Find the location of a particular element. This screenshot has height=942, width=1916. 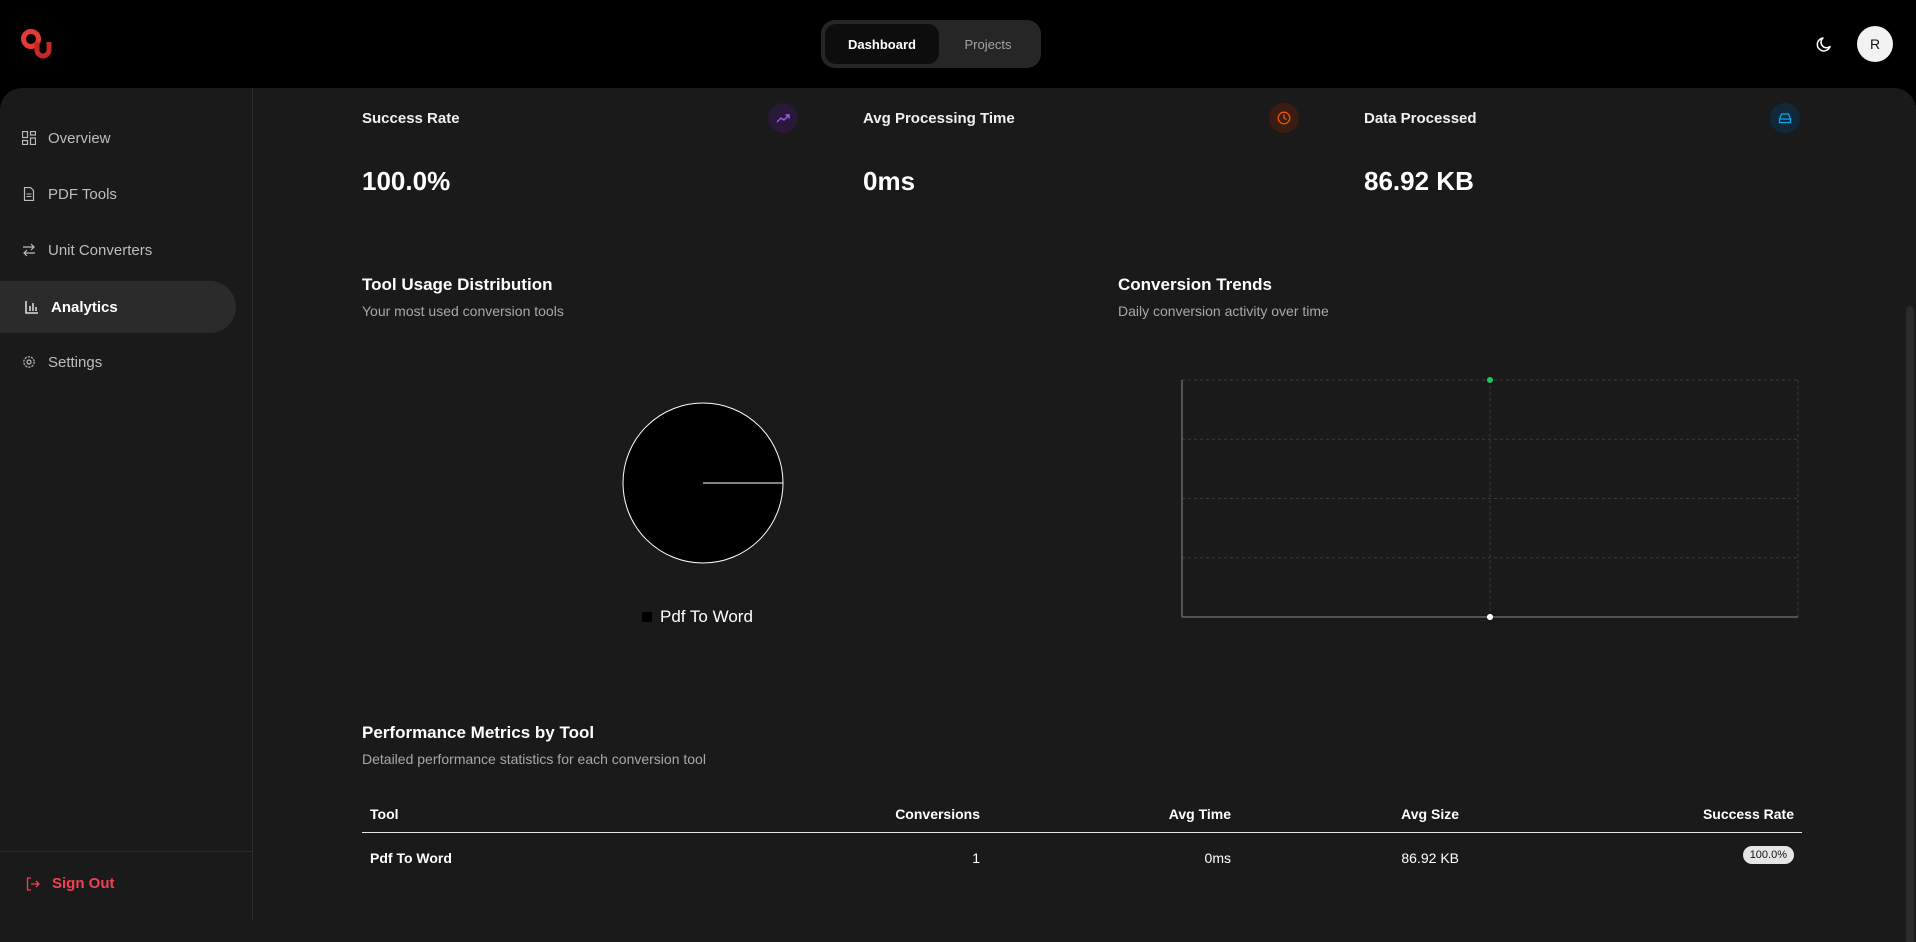

pie-slice-label: Pdf To Word 100% is located at coordinates (541, 483).